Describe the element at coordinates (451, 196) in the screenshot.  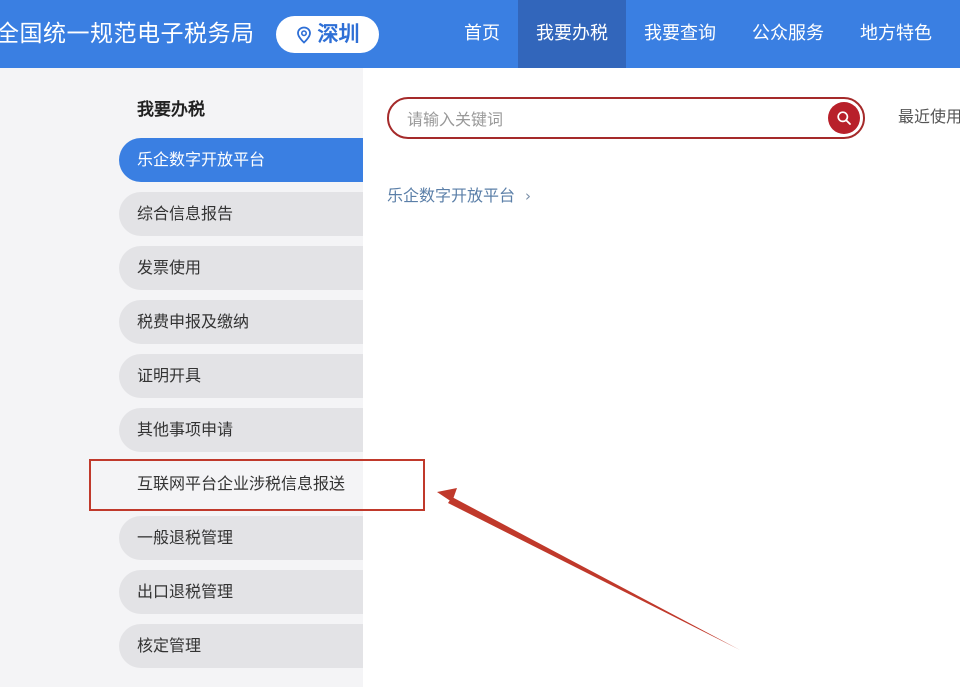
I see `breadcrumb-item: 乐企数字开放平台` at that location.